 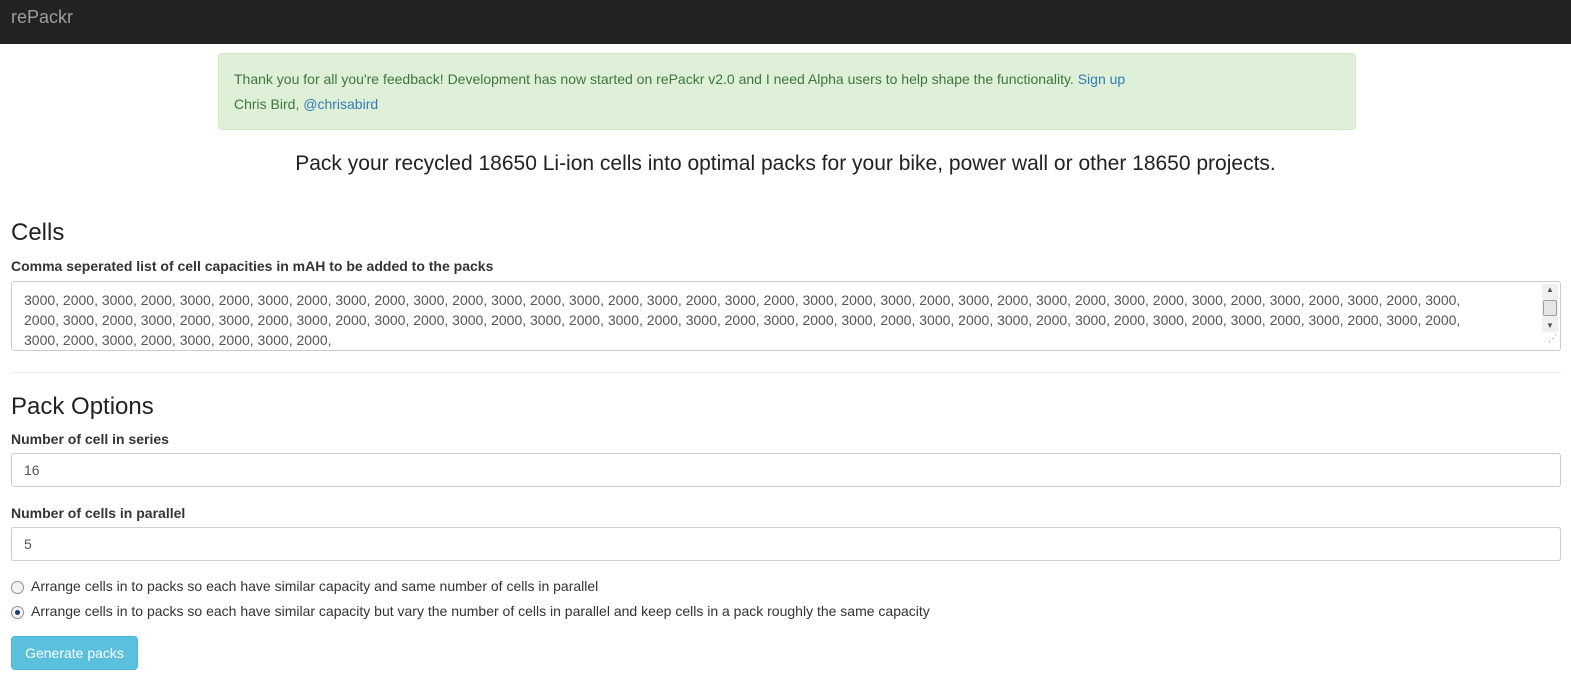 What do you see at coordinates (38, 232) in the screenshot?
I see `cells-heading: Cells` at bounding box center [38, 232].